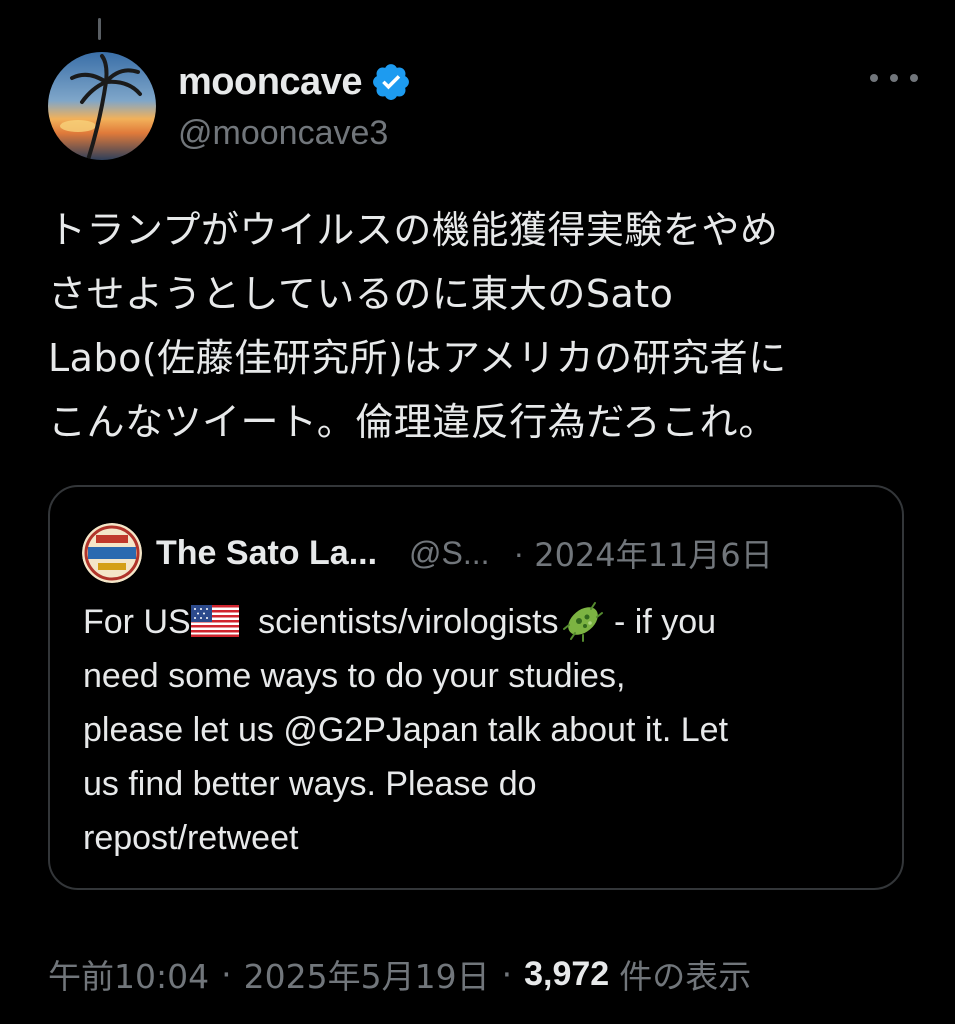  What do you see at coordinates (660, 622) in the screenshot?
I see `quoted-text-segment: - if you` at bounding box center [660, 622].